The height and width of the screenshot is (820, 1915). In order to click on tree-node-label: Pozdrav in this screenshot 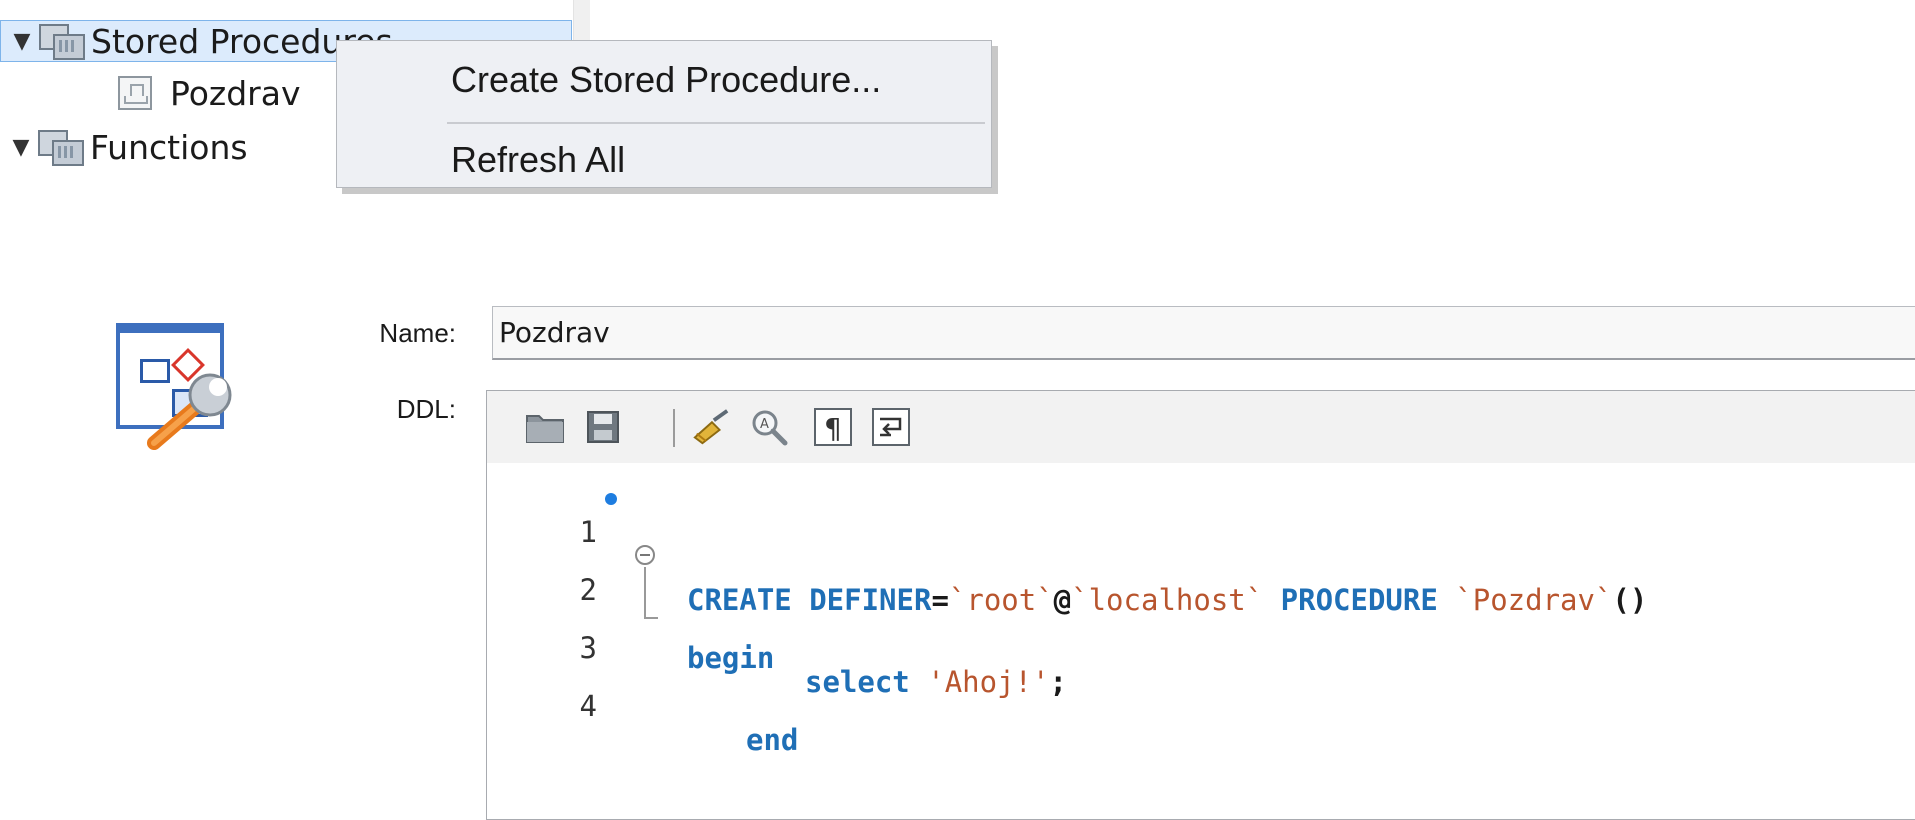, I will do `click(235, 93)`.